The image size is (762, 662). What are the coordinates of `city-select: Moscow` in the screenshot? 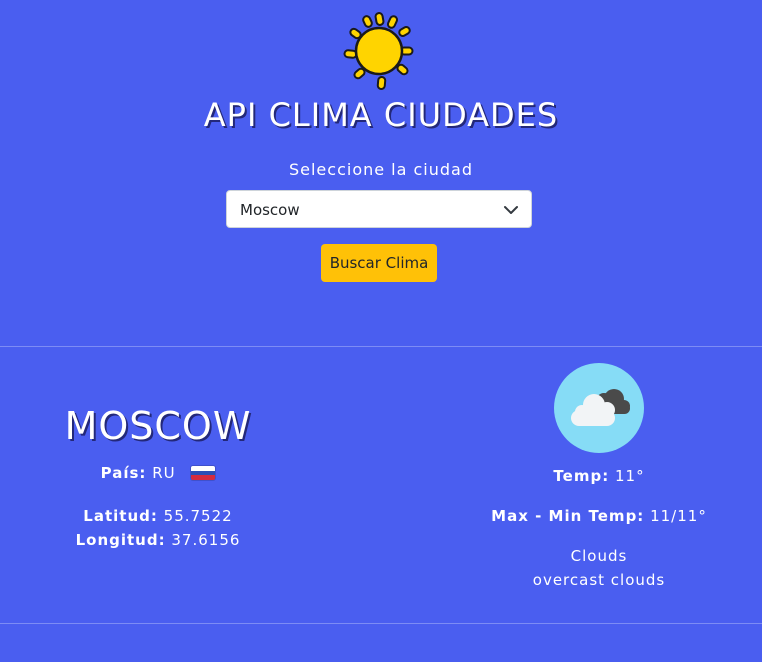 It's located at (379, 209).